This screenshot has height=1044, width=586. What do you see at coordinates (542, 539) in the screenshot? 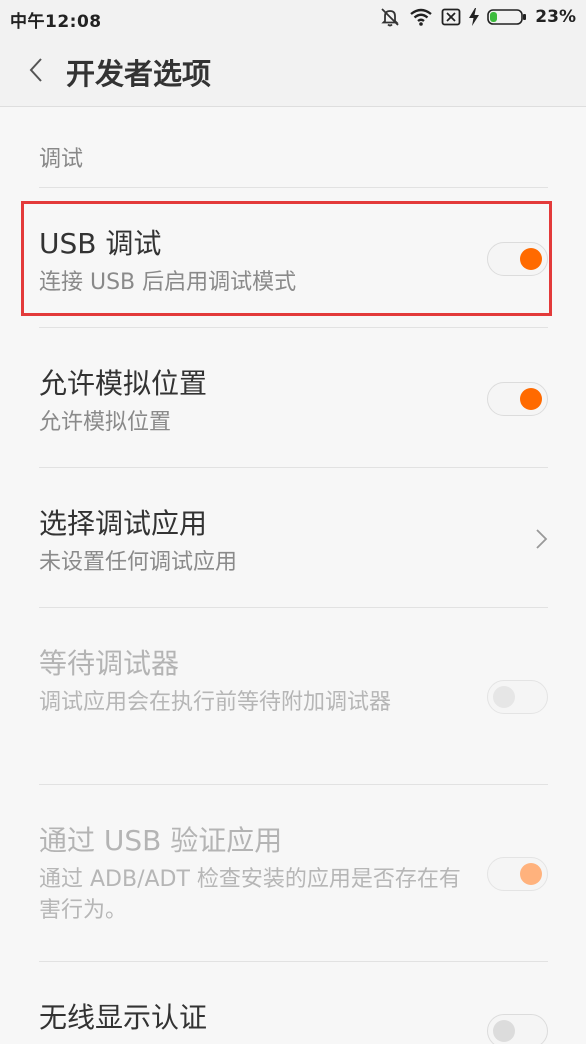
I see `chevron-right-icon` at bounding box center [542, 539].